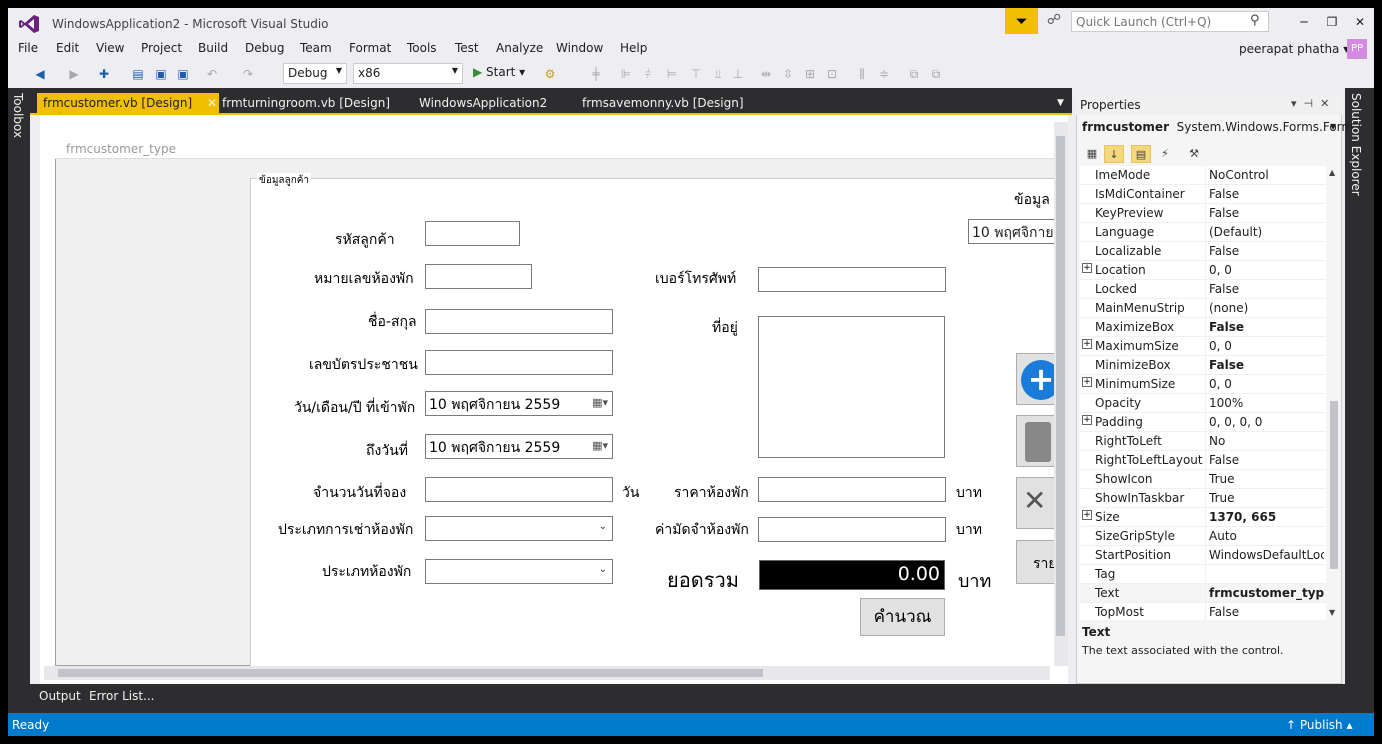  What do you see at coordinates (370, 48) in the screenshot?
I see `menu-format: Format` at bounding box center [370, 48].